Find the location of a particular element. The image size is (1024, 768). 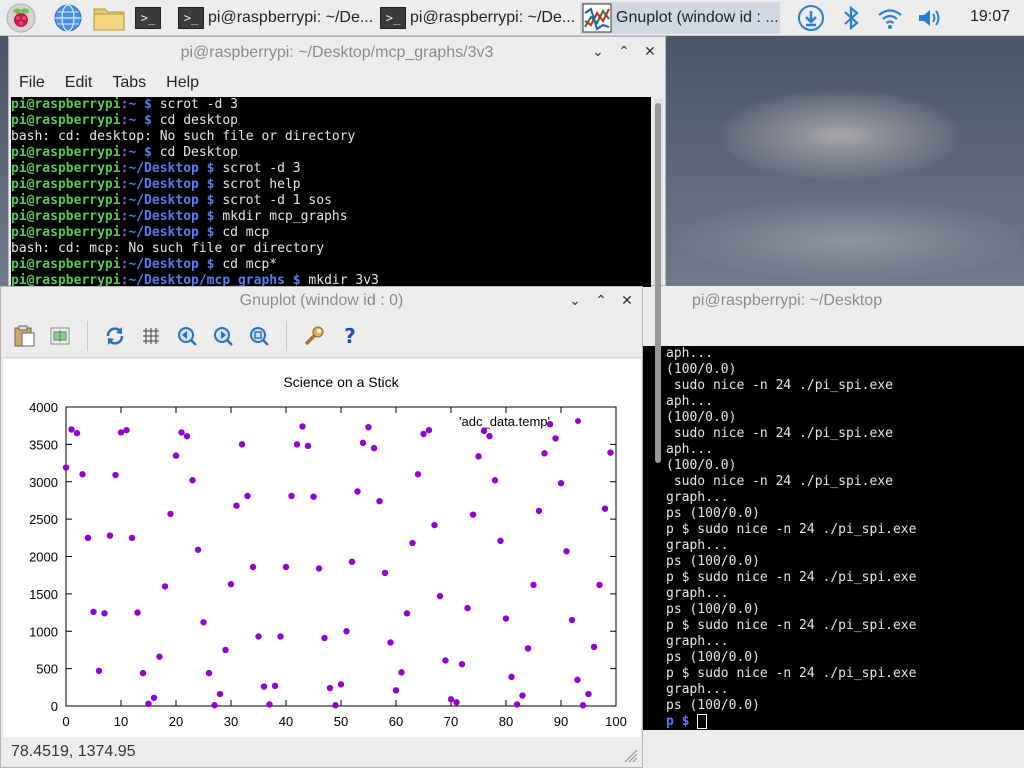

y-tick-label: 2000 is located at coordinates (43, 557).